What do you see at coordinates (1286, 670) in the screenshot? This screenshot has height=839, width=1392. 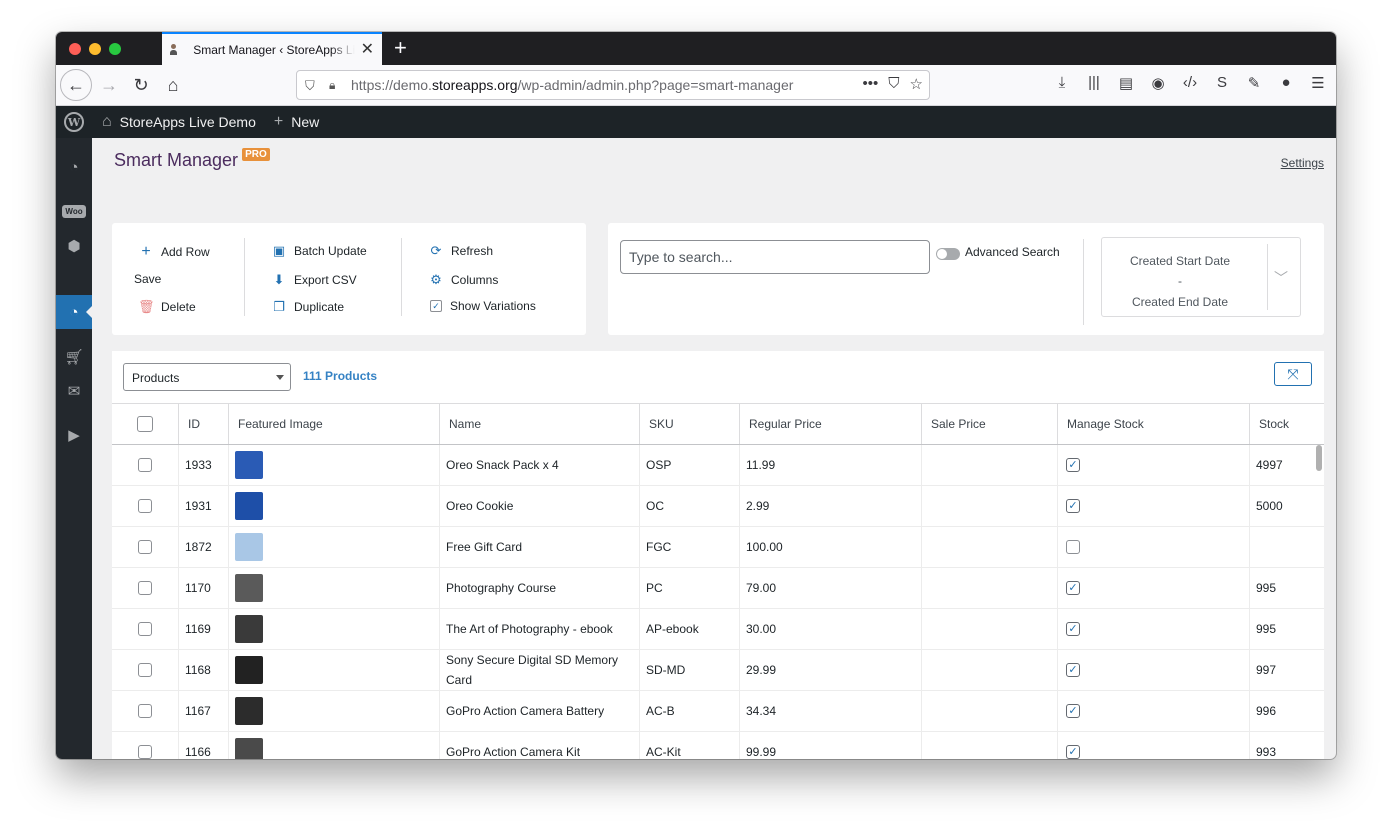 I see `cell-stock: 997` at bounding box center [1286, 670].